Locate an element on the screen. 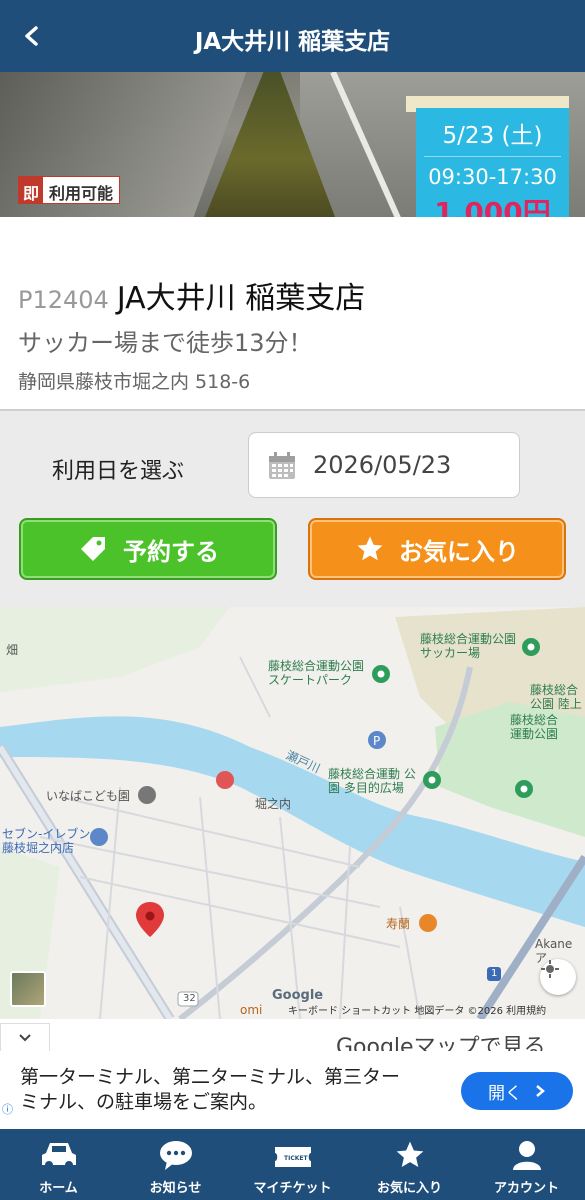  calendar-icon is located at coordinates (282, 465).